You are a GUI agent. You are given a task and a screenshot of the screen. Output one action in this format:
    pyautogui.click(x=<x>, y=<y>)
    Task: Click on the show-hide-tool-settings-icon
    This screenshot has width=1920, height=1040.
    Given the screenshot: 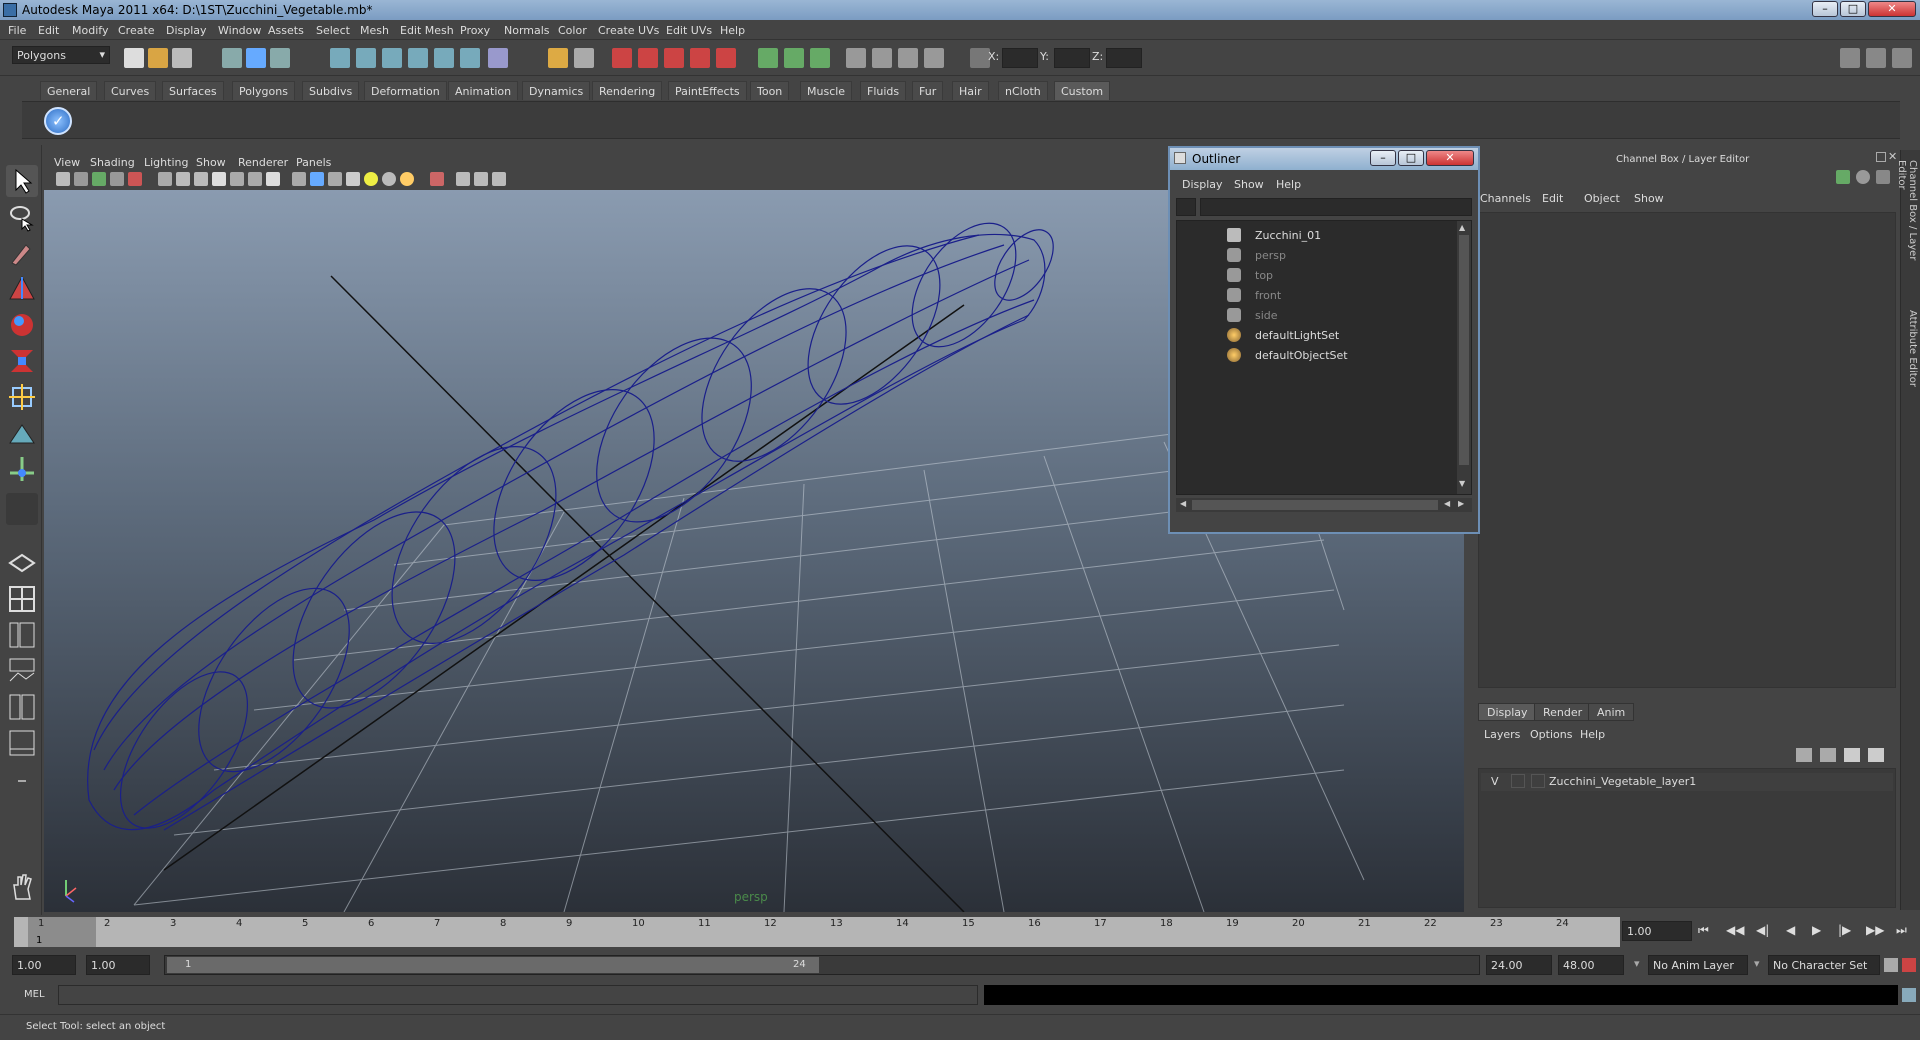 What is the action you would take?
    pyautogui.click(x=794, y=58)
    